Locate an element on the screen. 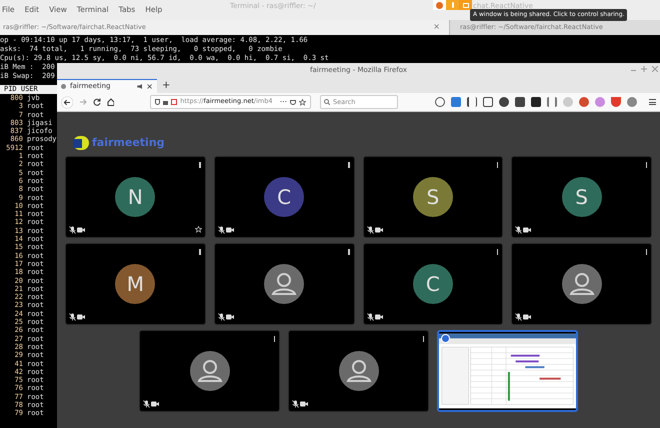 The width and height of the screenshot is (660, 428). star-icon is located at coordinates (302, 102).